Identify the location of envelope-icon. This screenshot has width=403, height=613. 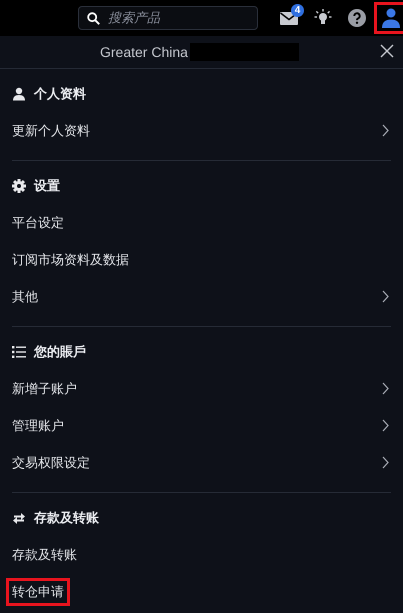
(289, 18).